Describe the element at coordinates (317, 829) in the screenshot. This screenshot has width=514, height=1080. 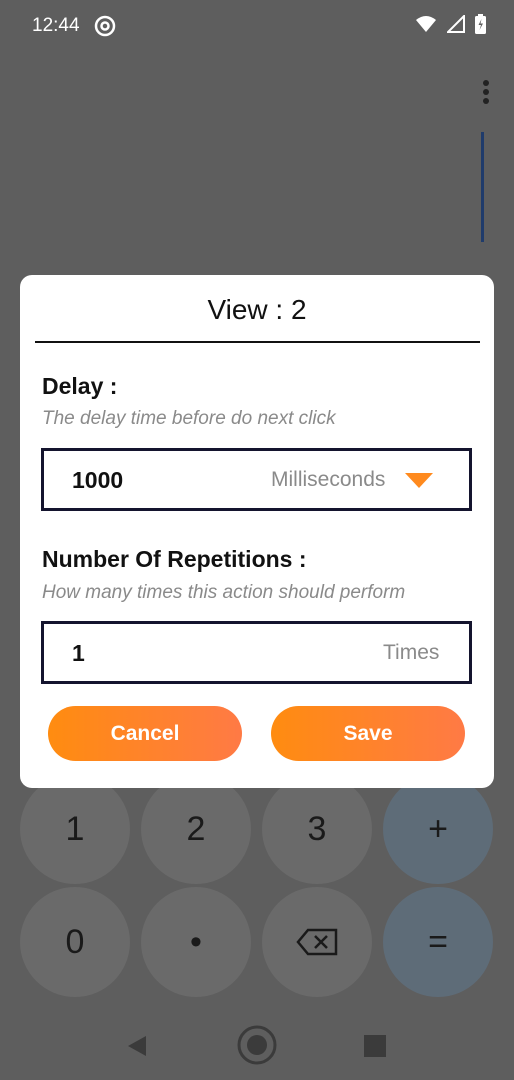
I see `key-3: 3` at that location.